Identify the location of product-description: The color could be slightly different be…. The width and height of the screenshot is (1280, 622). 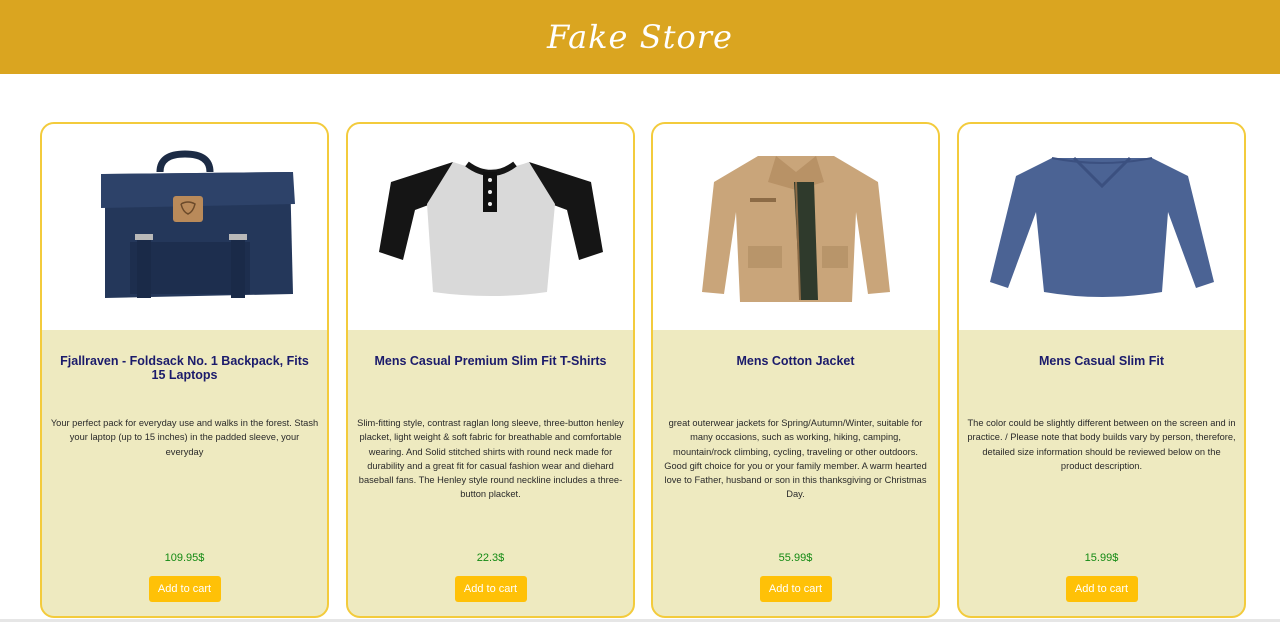
(1101, 444).